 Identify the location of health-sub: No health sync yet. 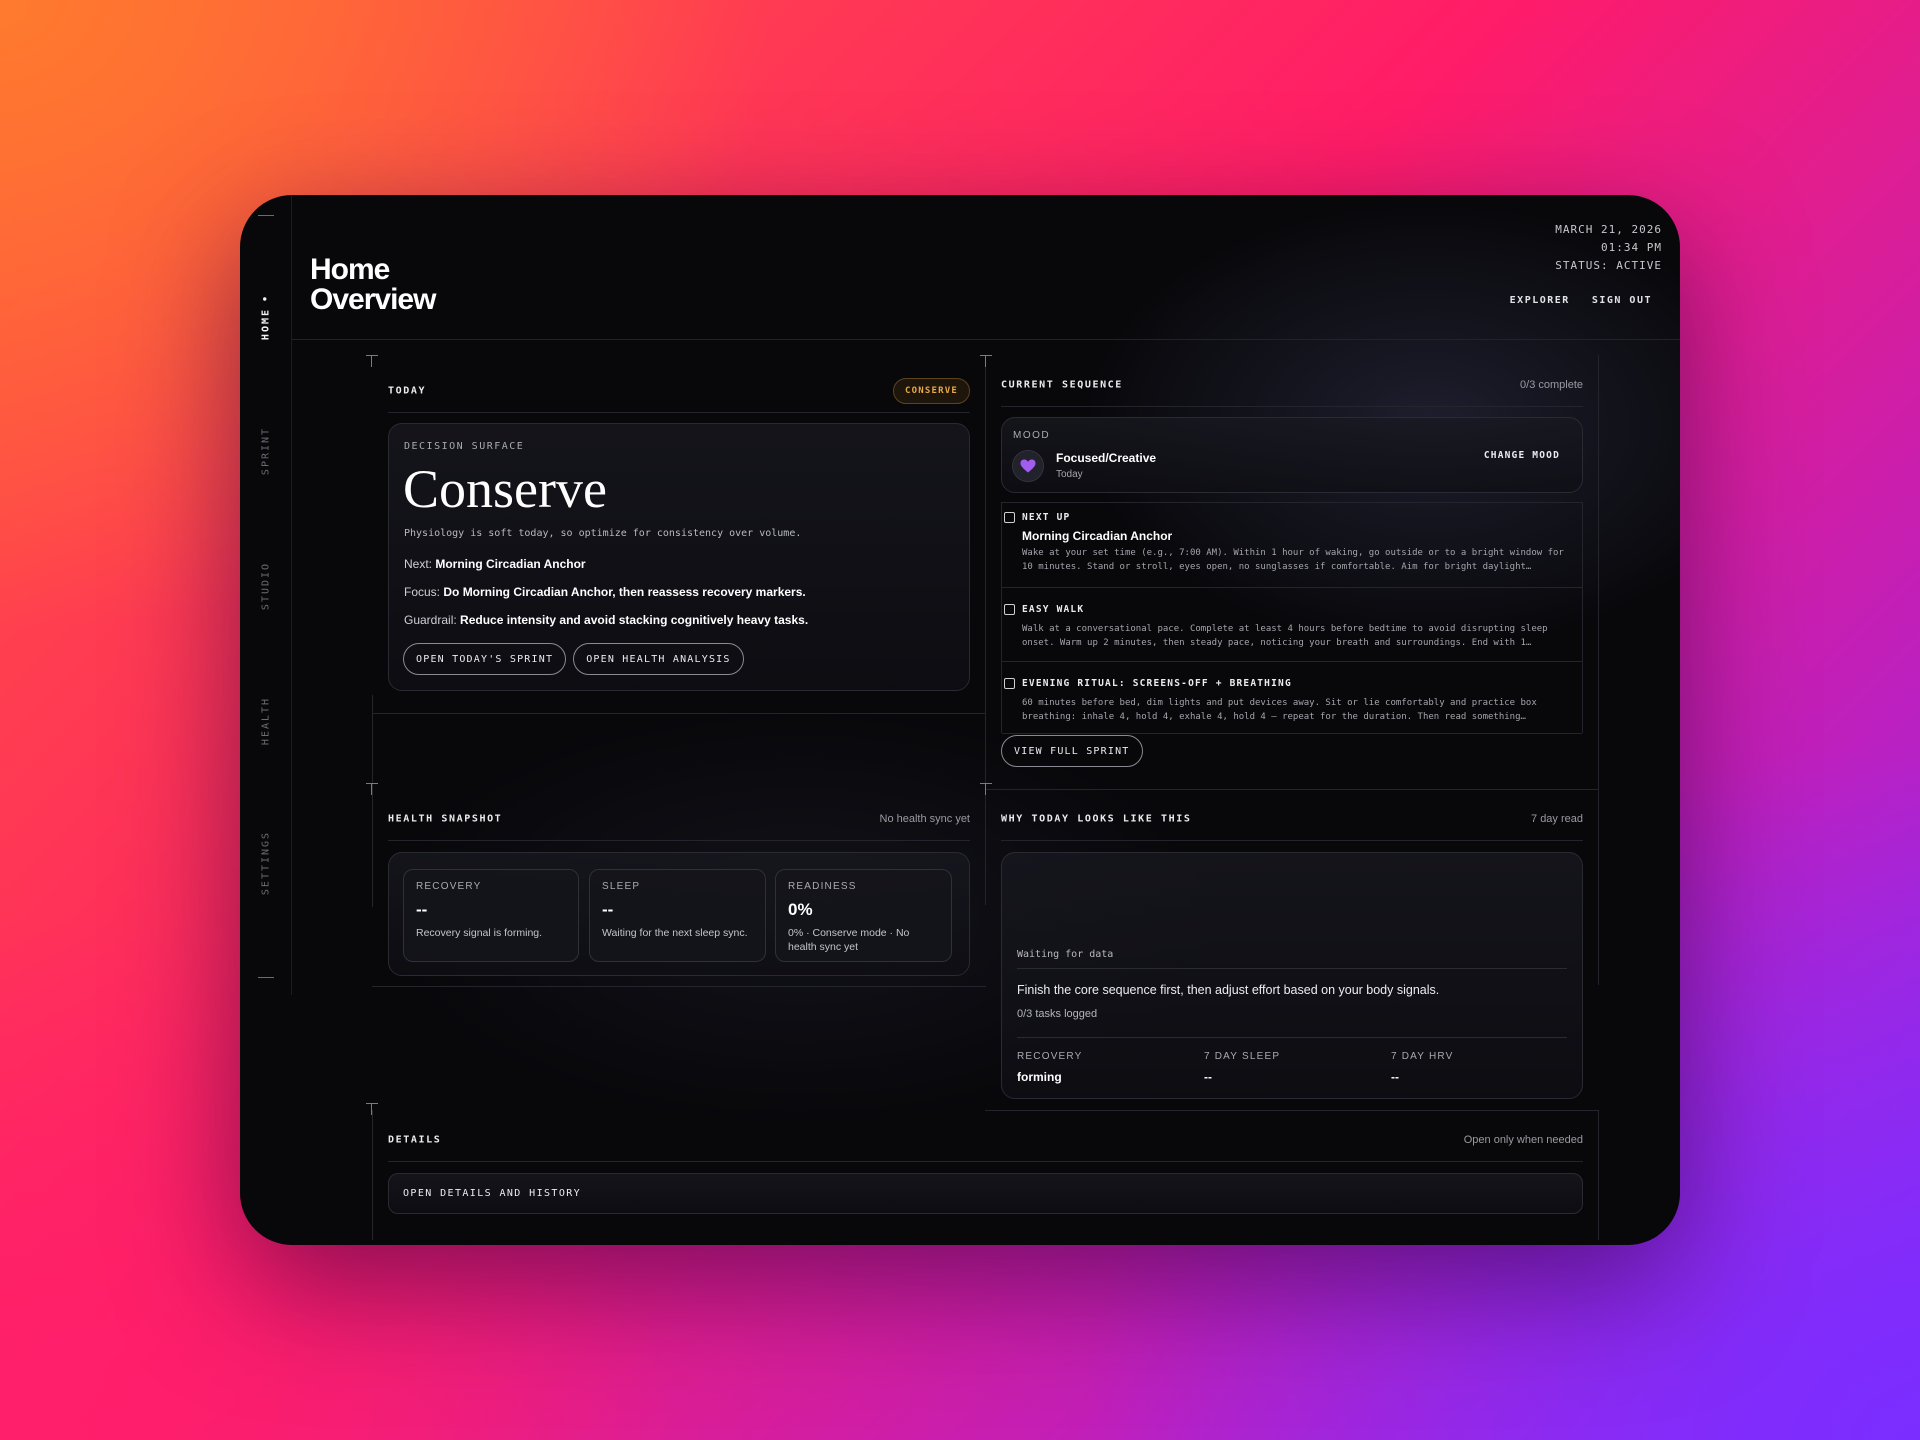
(925, 819).